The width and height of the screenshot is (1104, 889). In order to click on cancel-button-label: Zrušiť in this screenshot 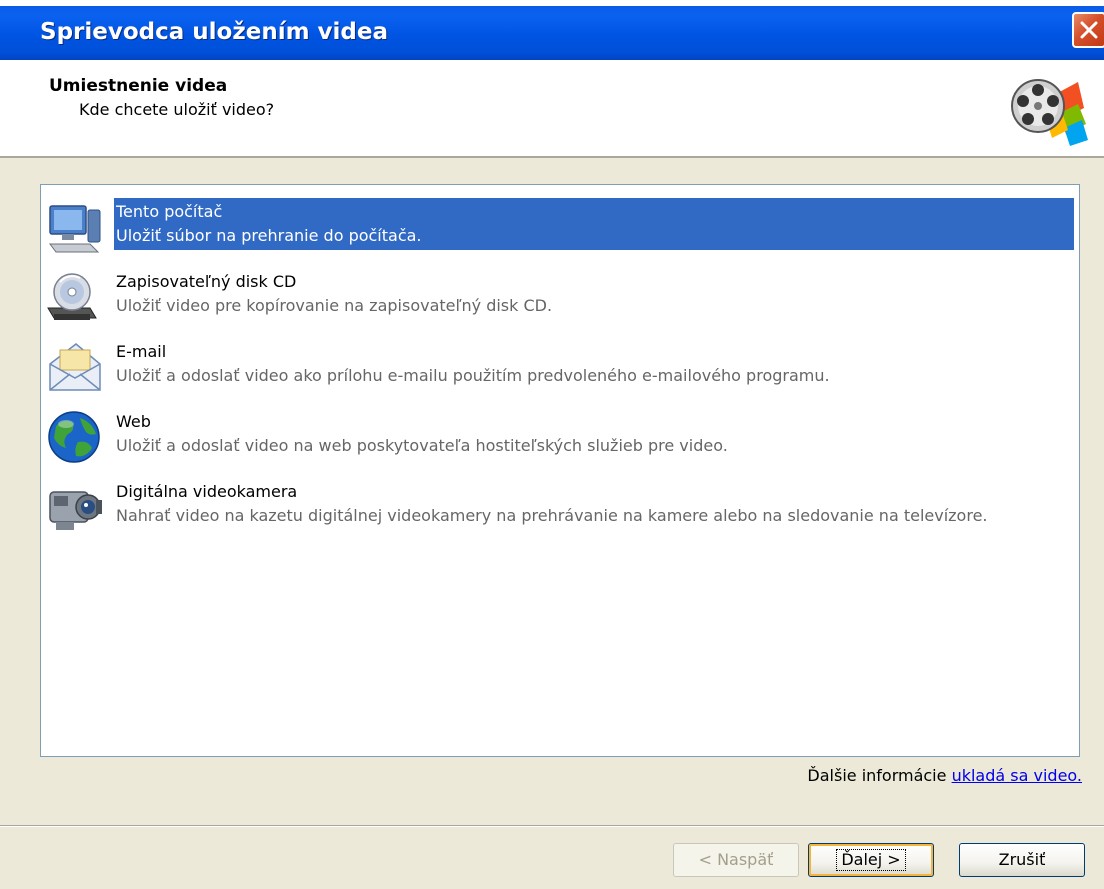, I will do `click(1022, 859)`.